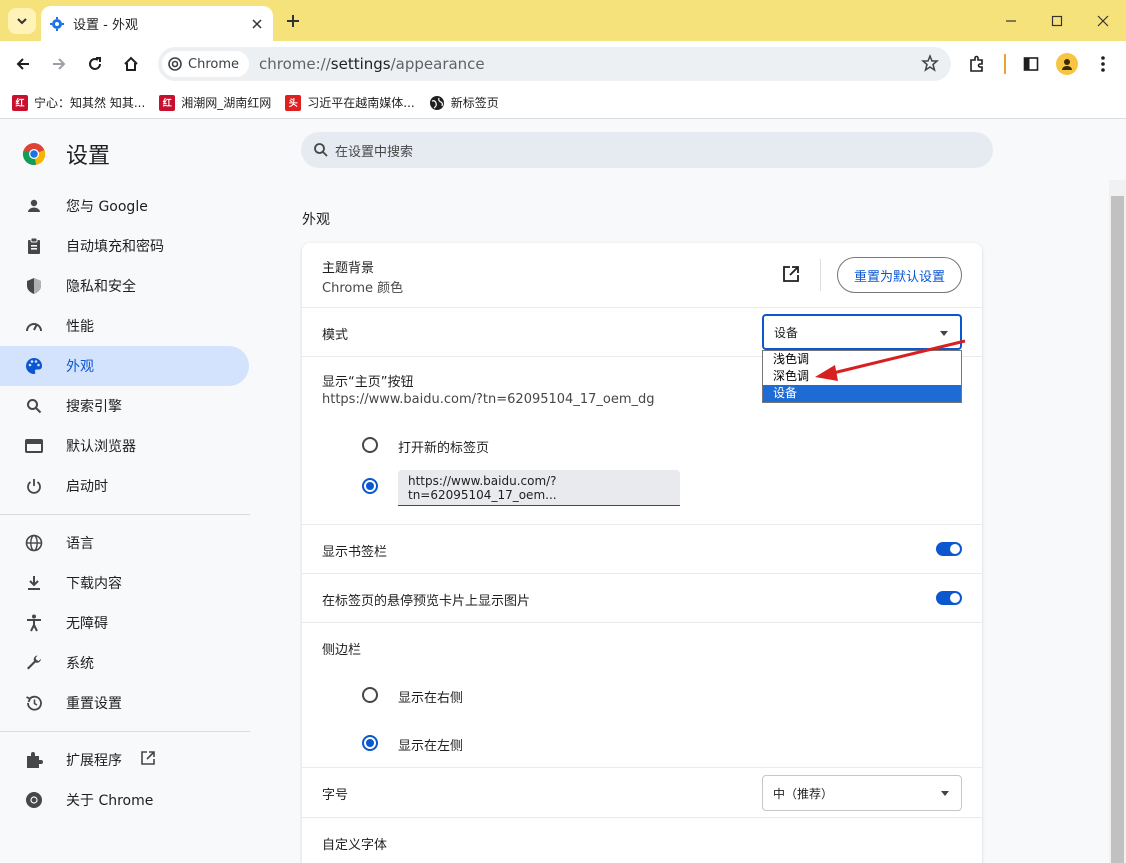 The width and height of the screenshot is (1126, 863). I want to click on tab-search-button, so click(22, 21).